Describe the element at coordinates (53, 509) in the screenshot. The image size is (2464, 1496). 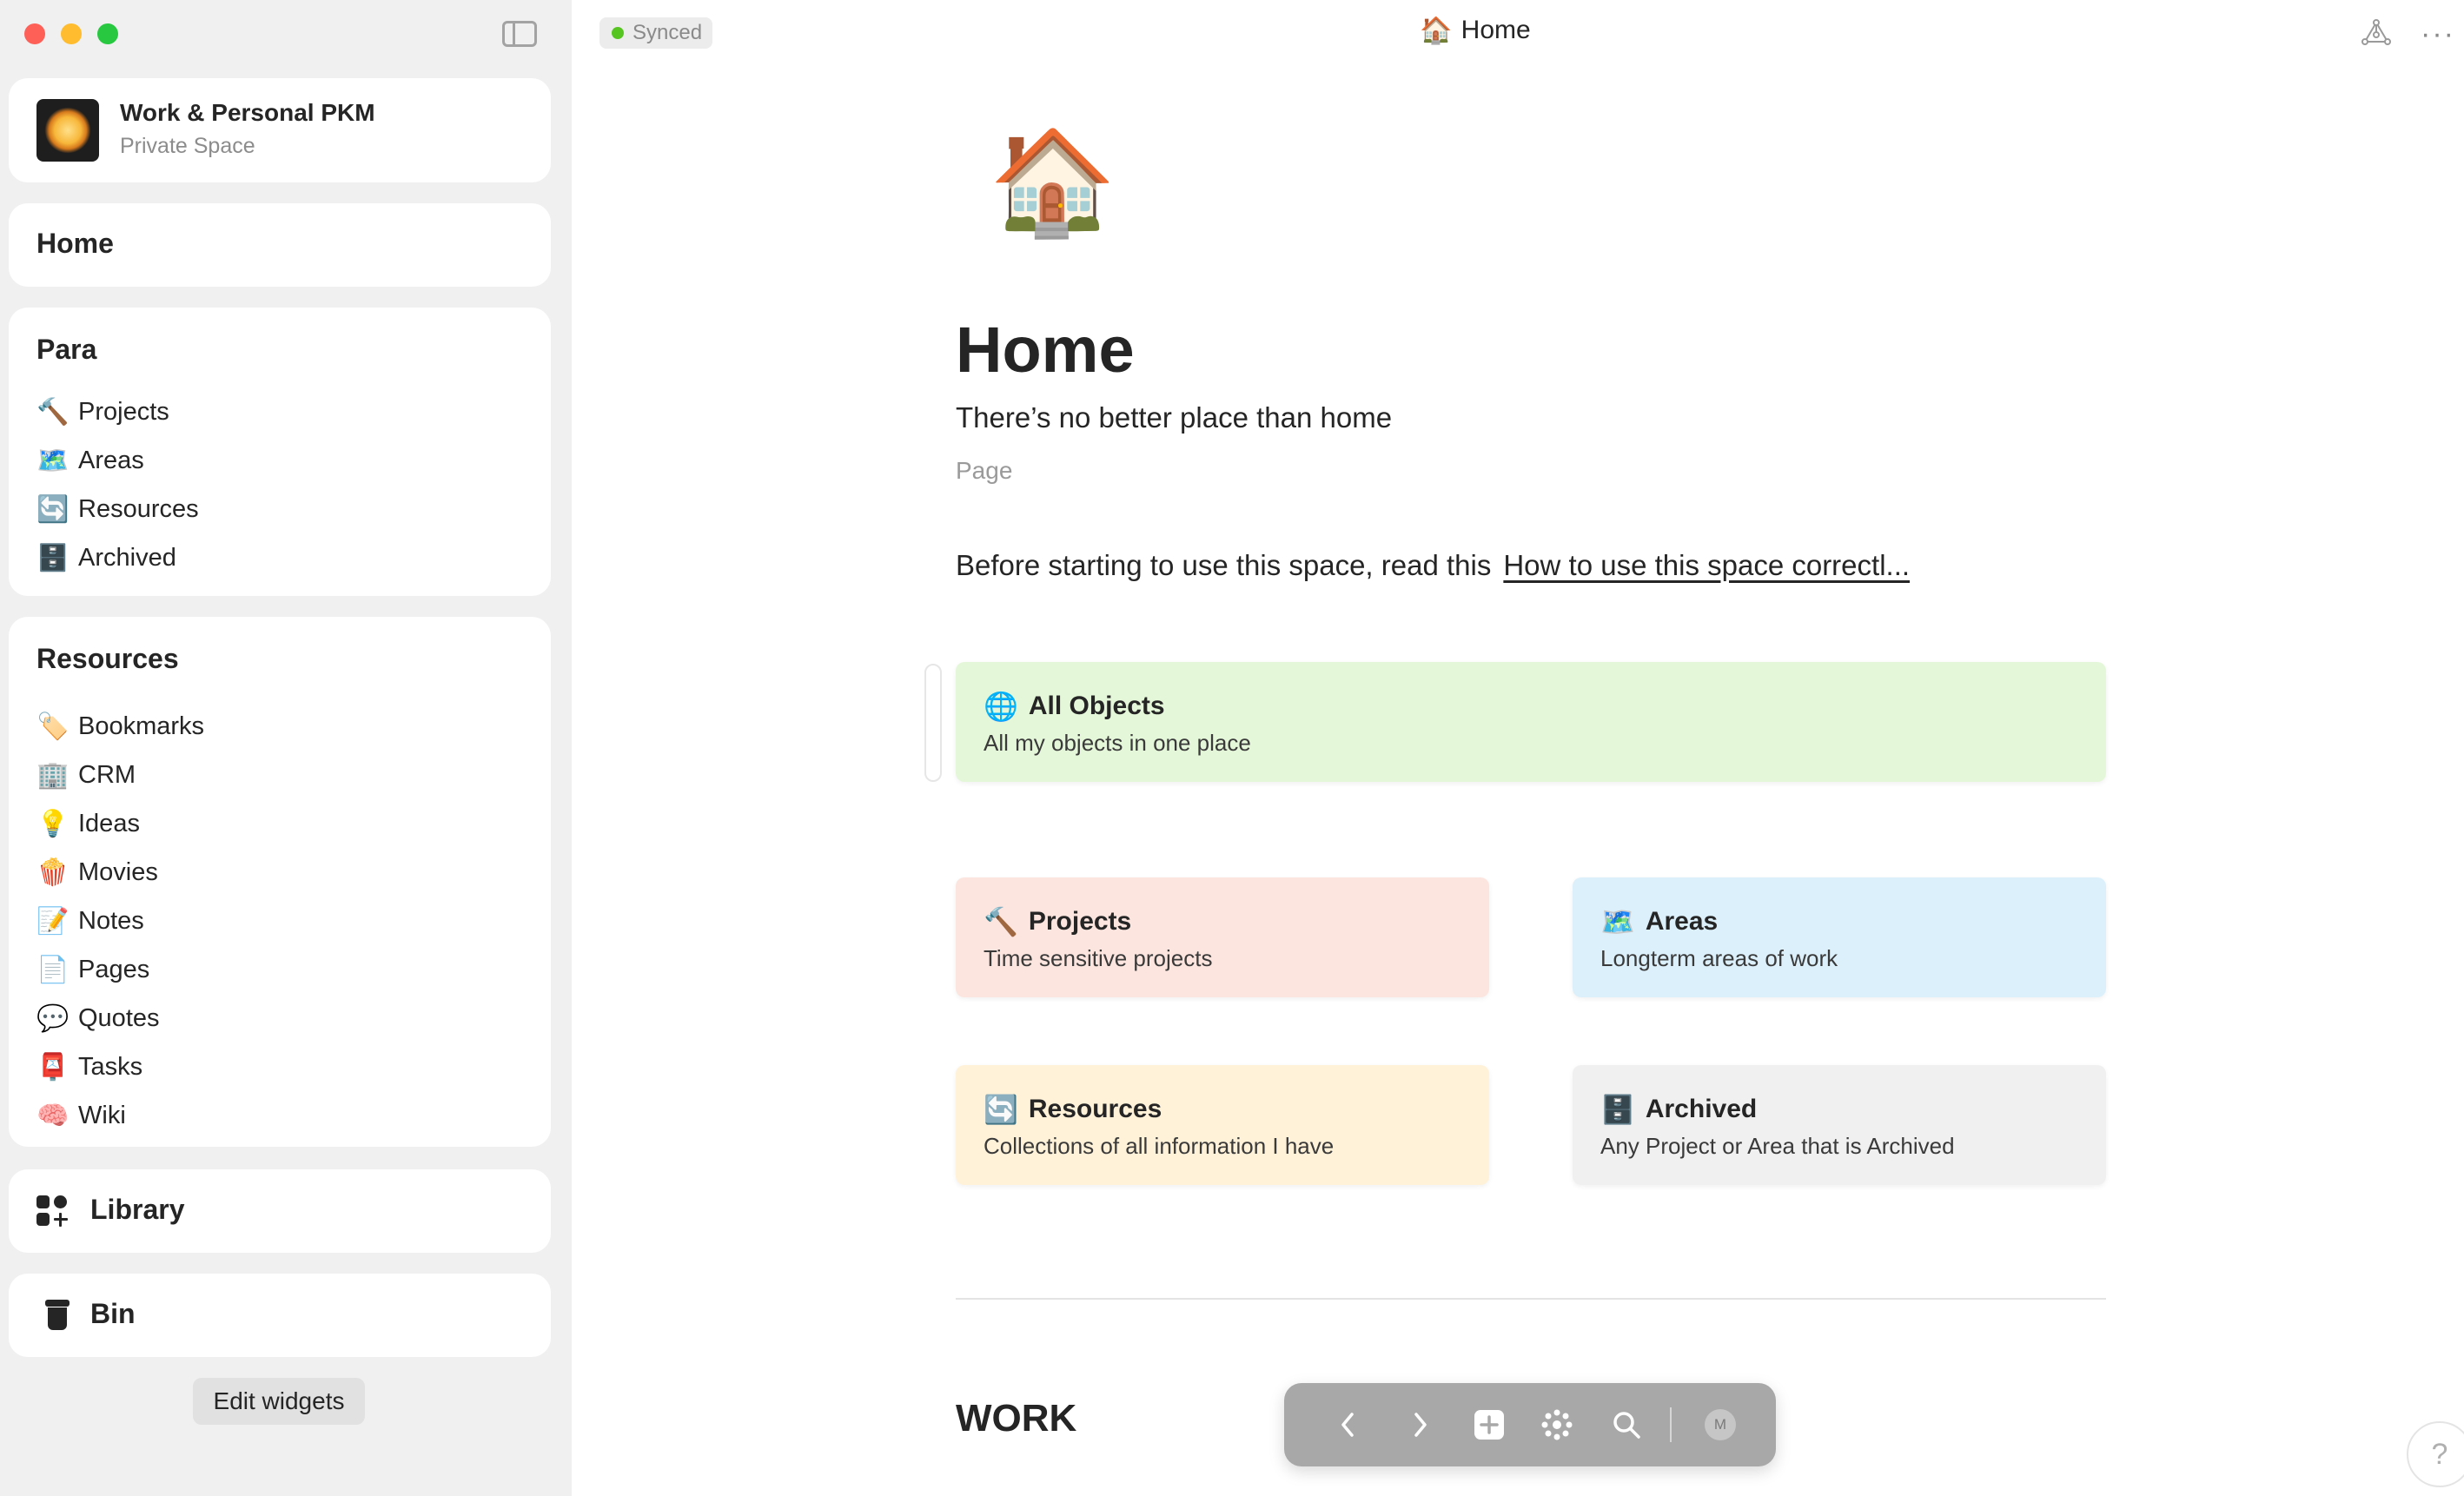
I see `cycle-icon: 🔄` at that location.